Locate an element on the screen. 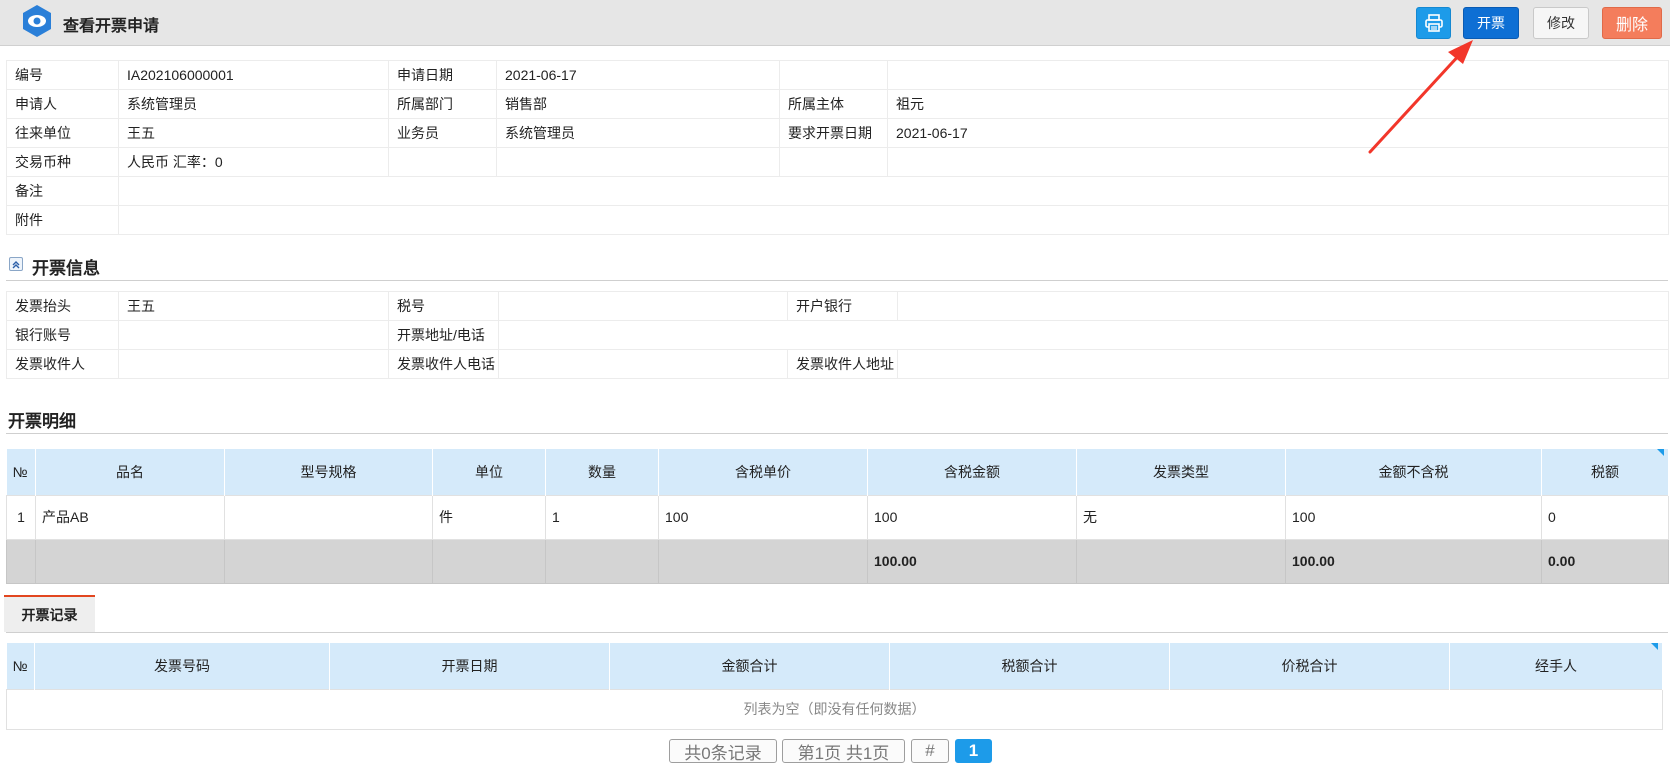 The width and height of the screenshot is (1670, 770). column-header: 金额合计 is located at coordinates (749, 666).